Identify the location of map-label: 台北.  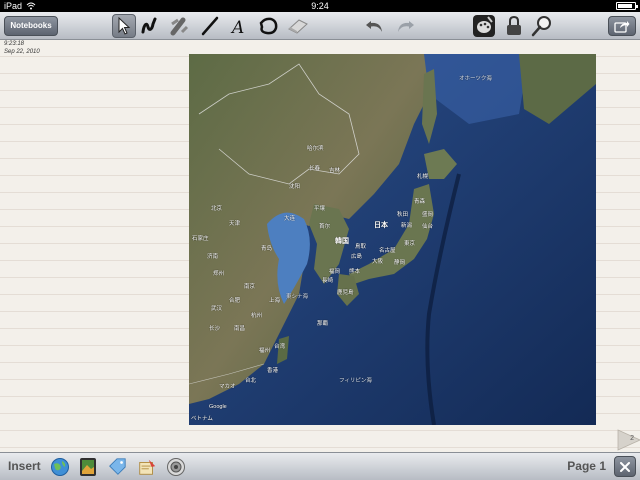
(251, 381).